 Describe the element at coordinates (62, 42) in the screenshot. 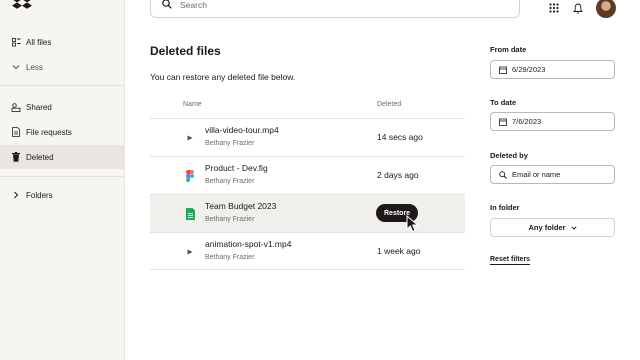

I see `sidebar-item-all-files: All files` at that location.